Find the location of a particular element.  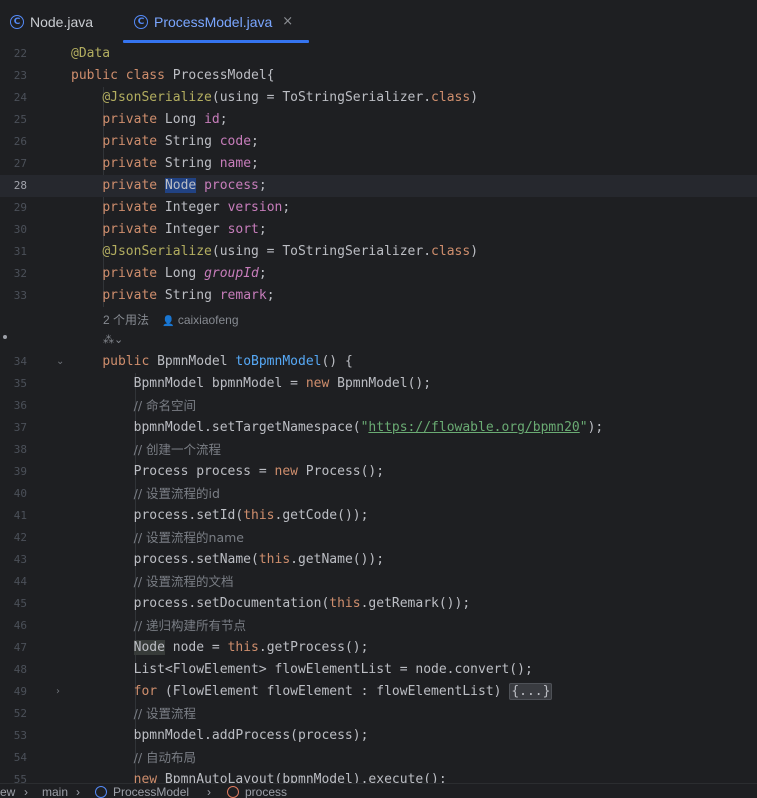

code-line: 25 private Long id; is located at coordinates (378, 120).